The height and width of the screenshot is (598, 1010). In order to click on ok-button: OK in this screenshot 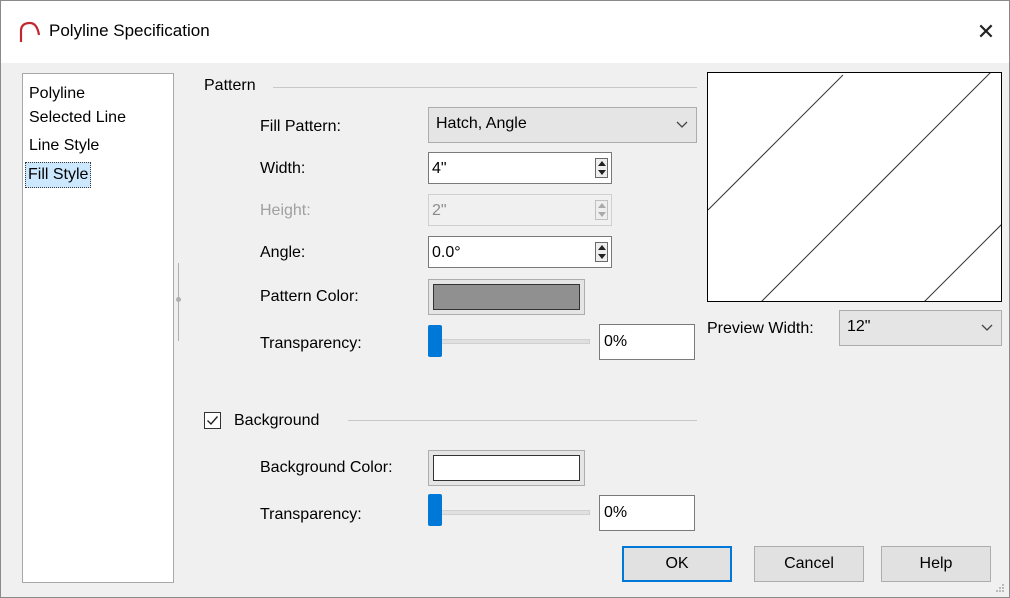, I will do `click(677, 564)`.